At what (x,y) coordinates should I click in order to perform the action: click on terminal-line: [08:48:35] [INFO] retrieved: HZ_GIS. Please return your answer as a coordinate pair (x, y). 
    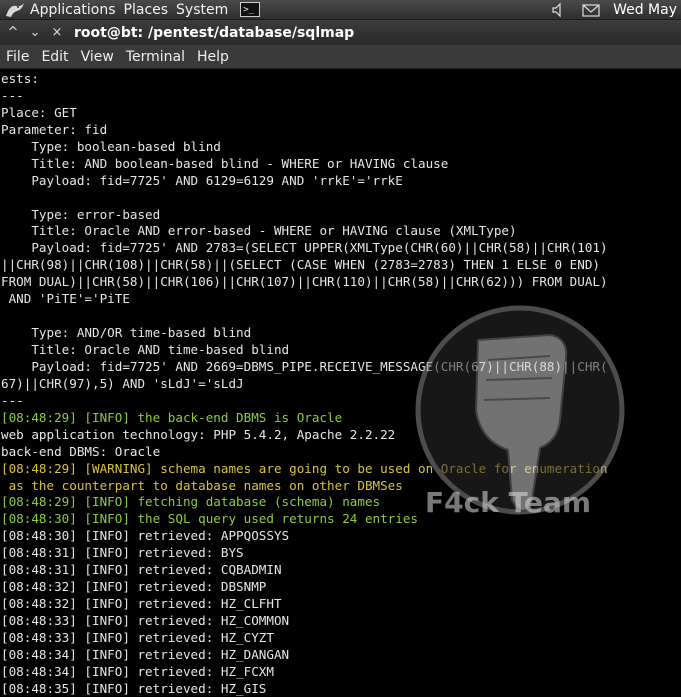
    Looking at the image, I should click on (134, 688).